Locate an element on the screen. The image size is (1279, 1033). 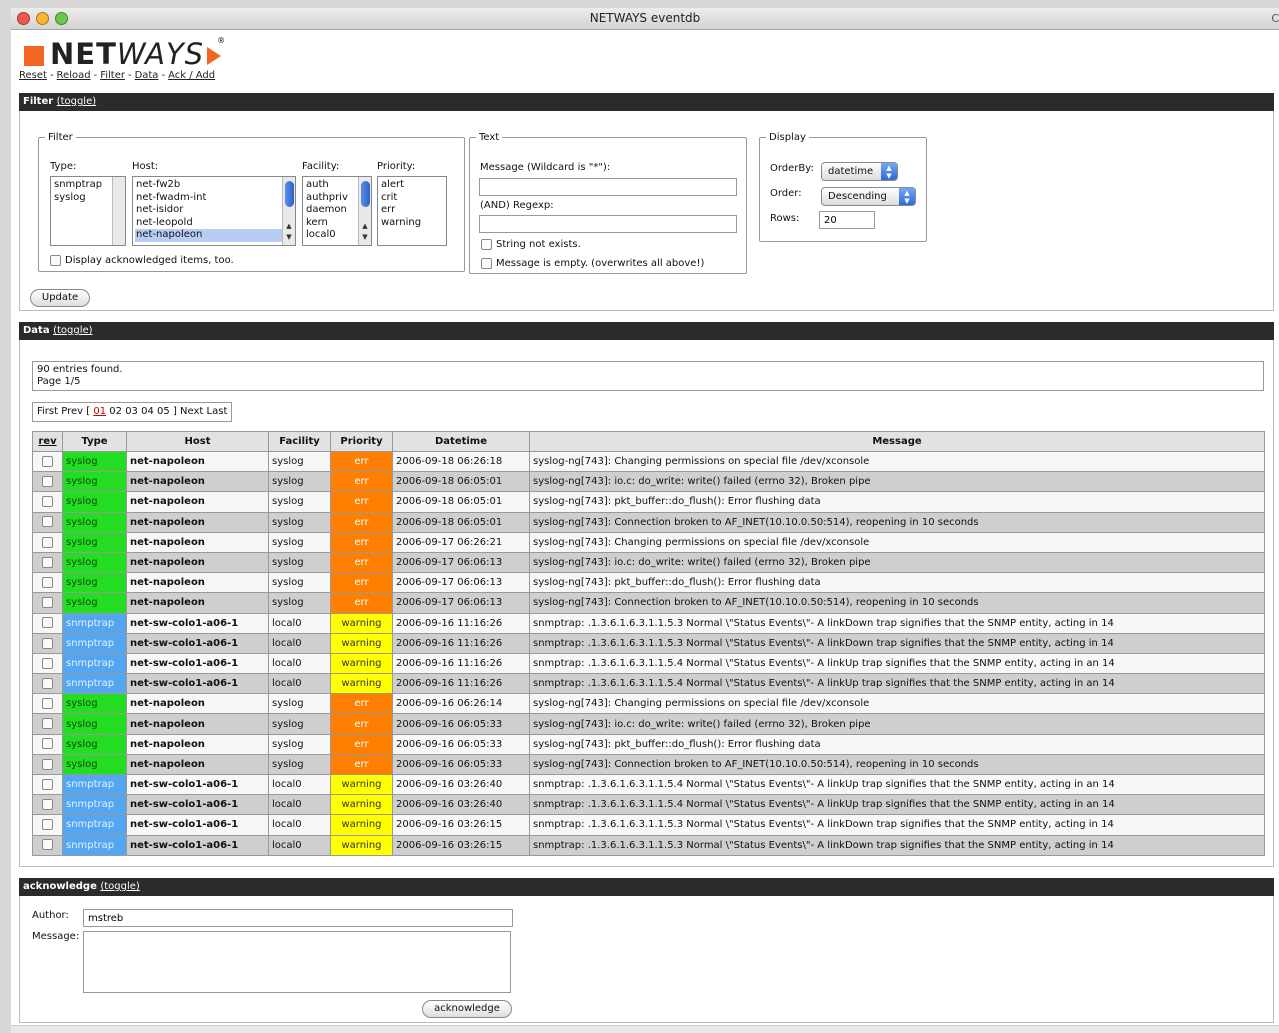
facility-scrollbar: ▲ ▼ is located at coordinates (364, 211).